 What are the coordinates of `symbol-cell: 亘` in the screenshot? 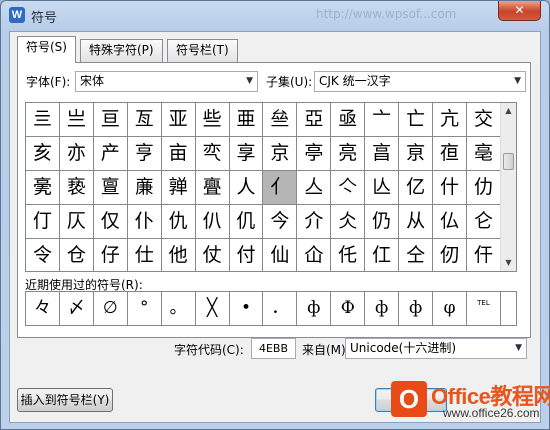 It's located at (110, 120).